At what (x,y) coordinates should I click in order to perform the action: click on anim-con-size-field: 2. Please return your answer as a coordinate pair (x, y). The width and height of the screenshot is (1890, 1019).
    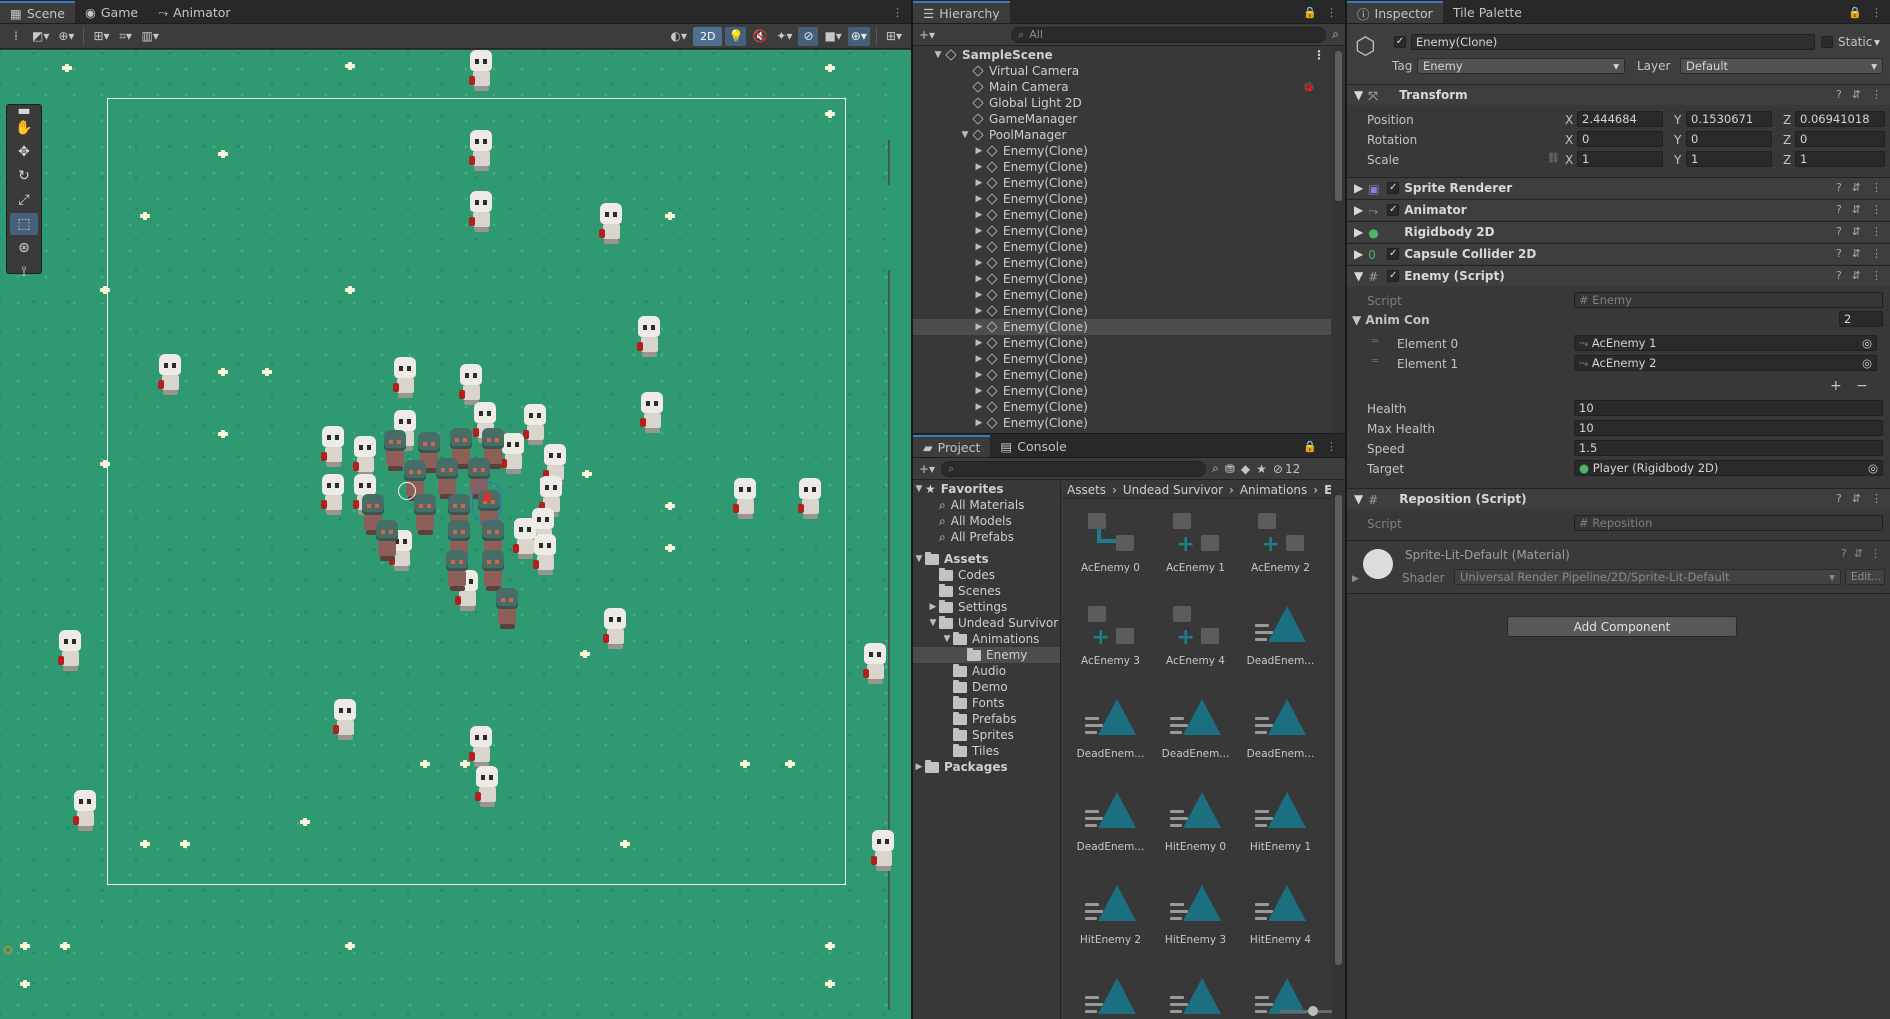
    Looking at the image, I should click on (1861, 319).